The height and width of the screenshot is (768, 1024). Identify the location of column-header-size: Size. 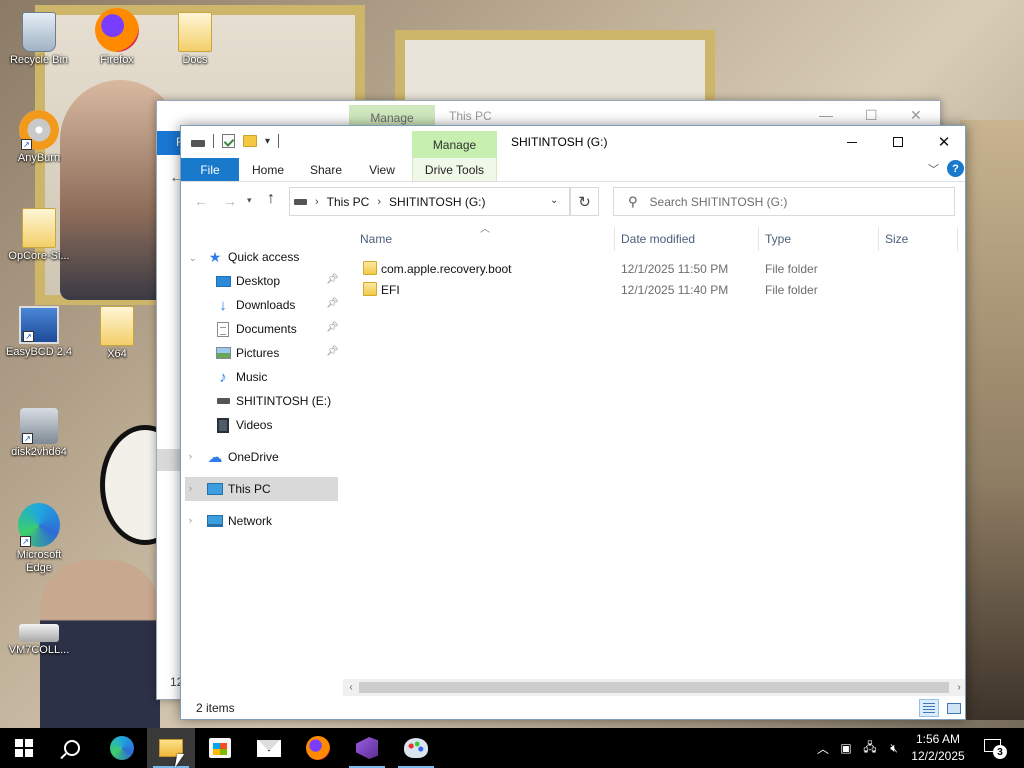
(896, 239).